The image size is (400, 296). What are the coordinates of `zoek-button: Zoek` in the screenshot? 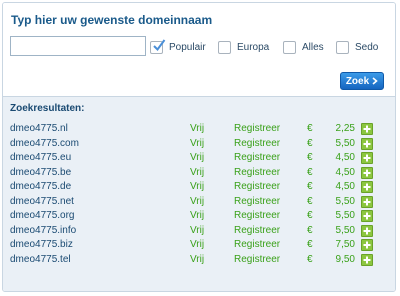 It's located at (362, 81).